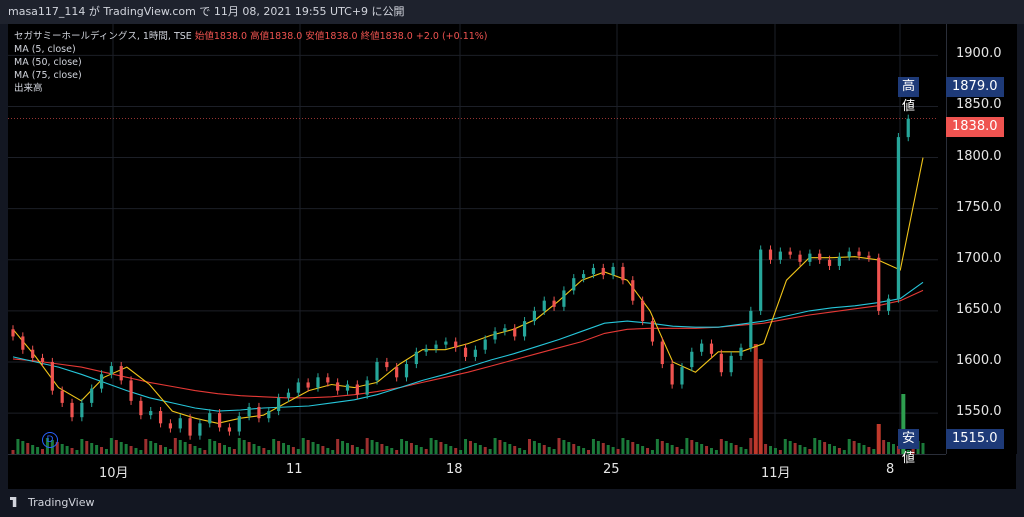 The height and width of the screenshot is (517, 1024). What do you see at coordinates (61, 502) in the screenshot?
I see `brand-label: TradingView` at bounding box center [61, 502].